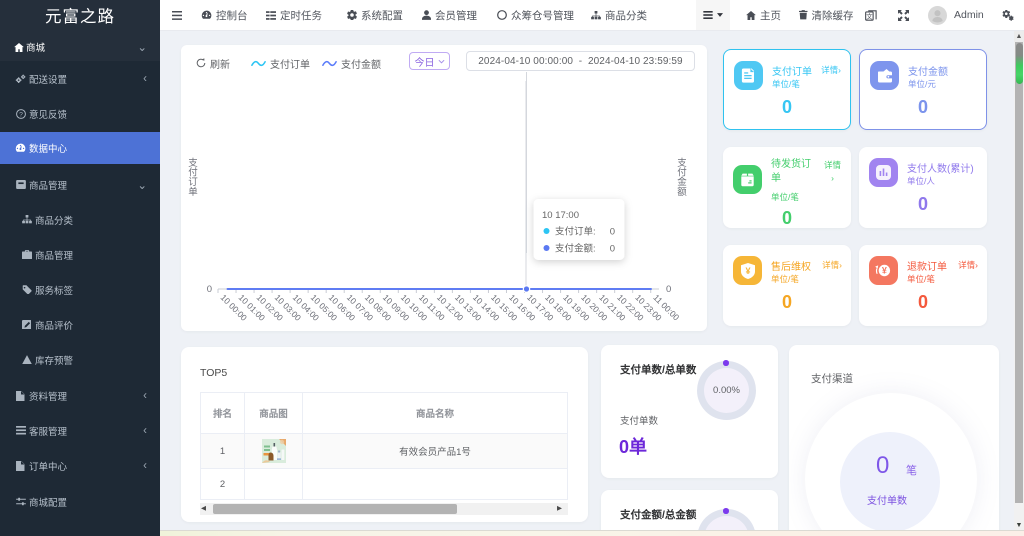  What do you see at coordinates (560, 215) in the screenshot?
I see `svg-text: 10 17:00` at bounding box center [560, 215].